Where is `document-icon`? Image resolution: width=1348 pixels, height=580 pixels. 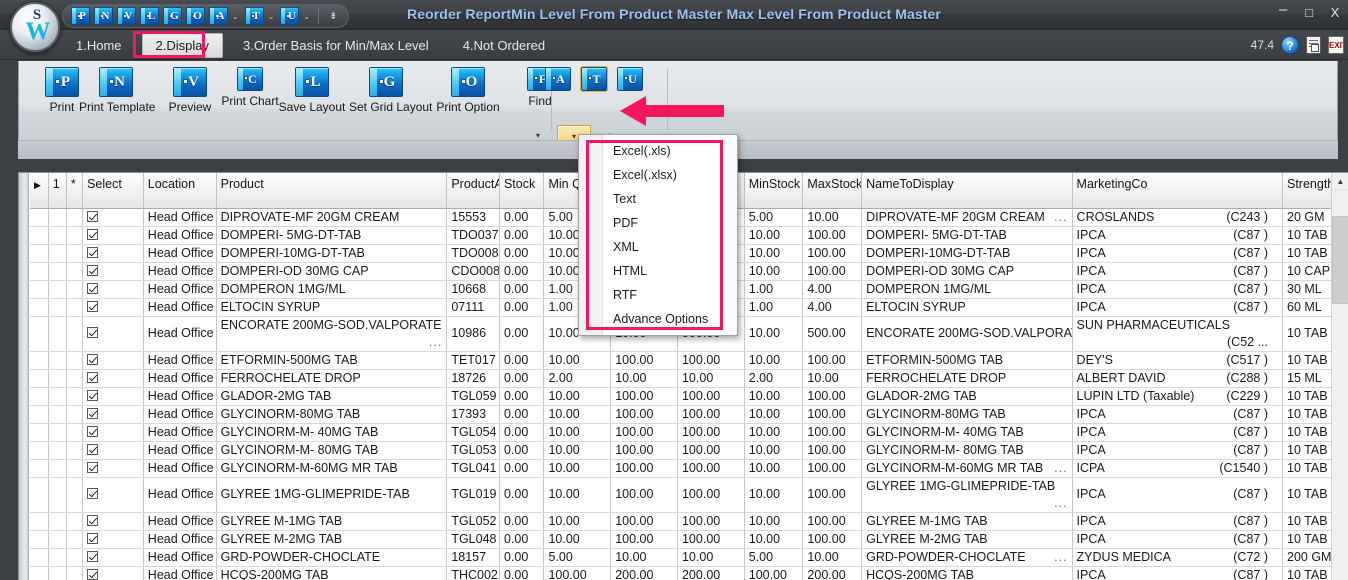
document-icon is located at coordinates (1313, 45).